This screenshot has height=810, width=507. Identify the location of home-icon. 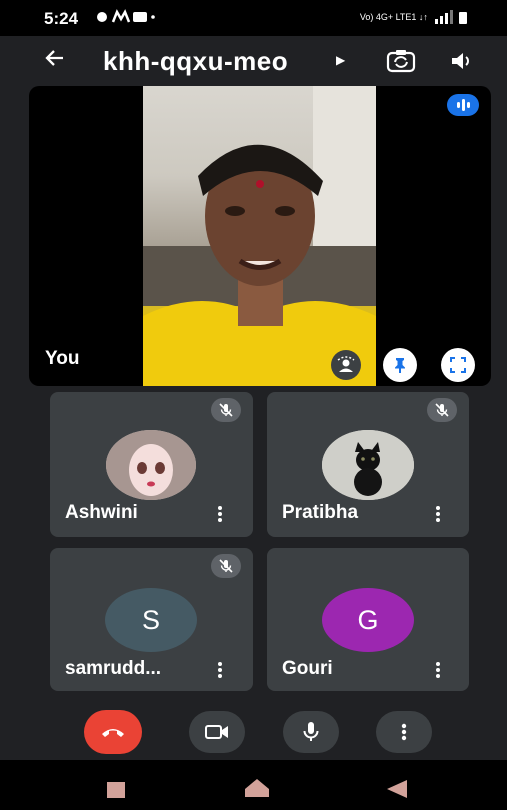
(257, 788).